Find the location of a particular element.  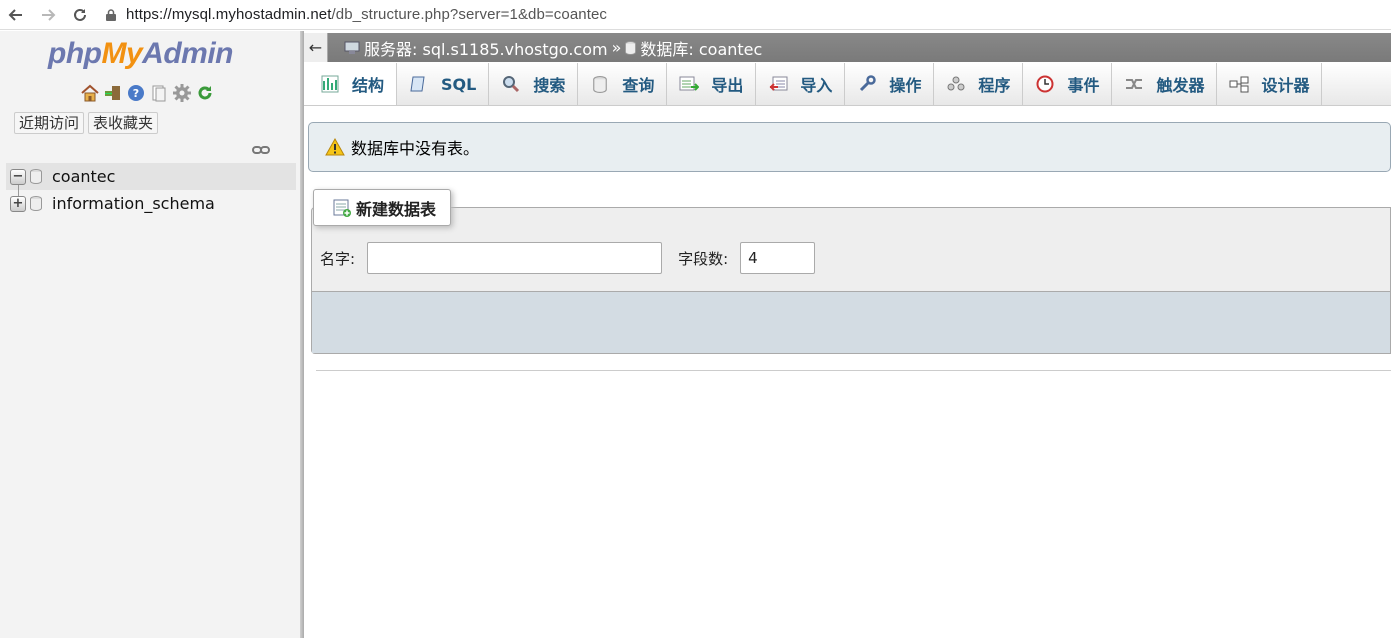

expand-icon: + is located at coordinates (18, 203).